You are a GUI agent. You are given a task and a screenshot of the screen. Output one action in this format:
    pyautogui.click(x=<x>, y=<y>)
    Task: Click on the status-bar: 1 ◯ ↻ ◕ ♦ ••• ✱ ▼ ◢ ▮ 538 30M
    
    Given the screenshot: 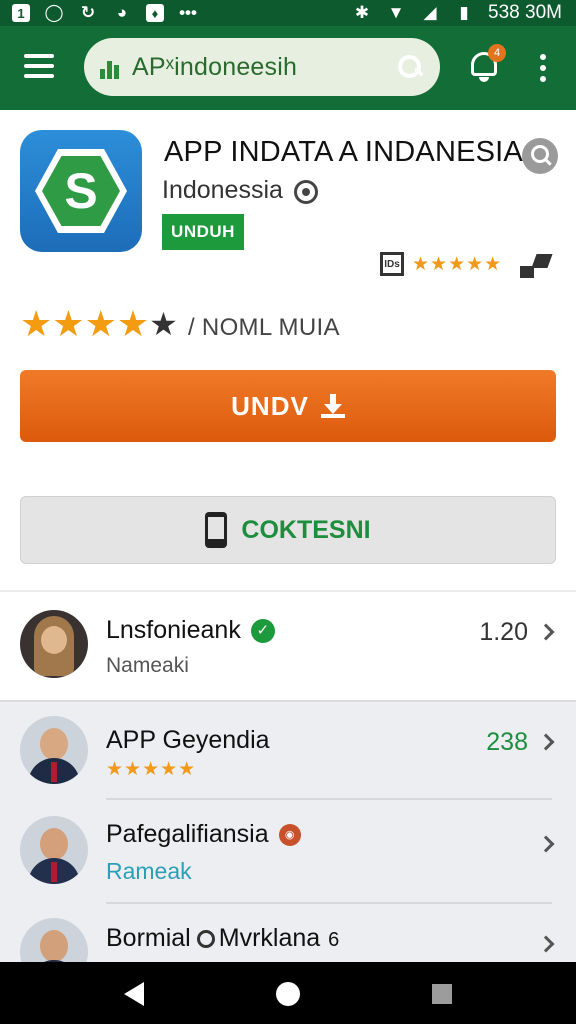 What is the action you would take?
    pyautogui.click(x=288, y=13)
    